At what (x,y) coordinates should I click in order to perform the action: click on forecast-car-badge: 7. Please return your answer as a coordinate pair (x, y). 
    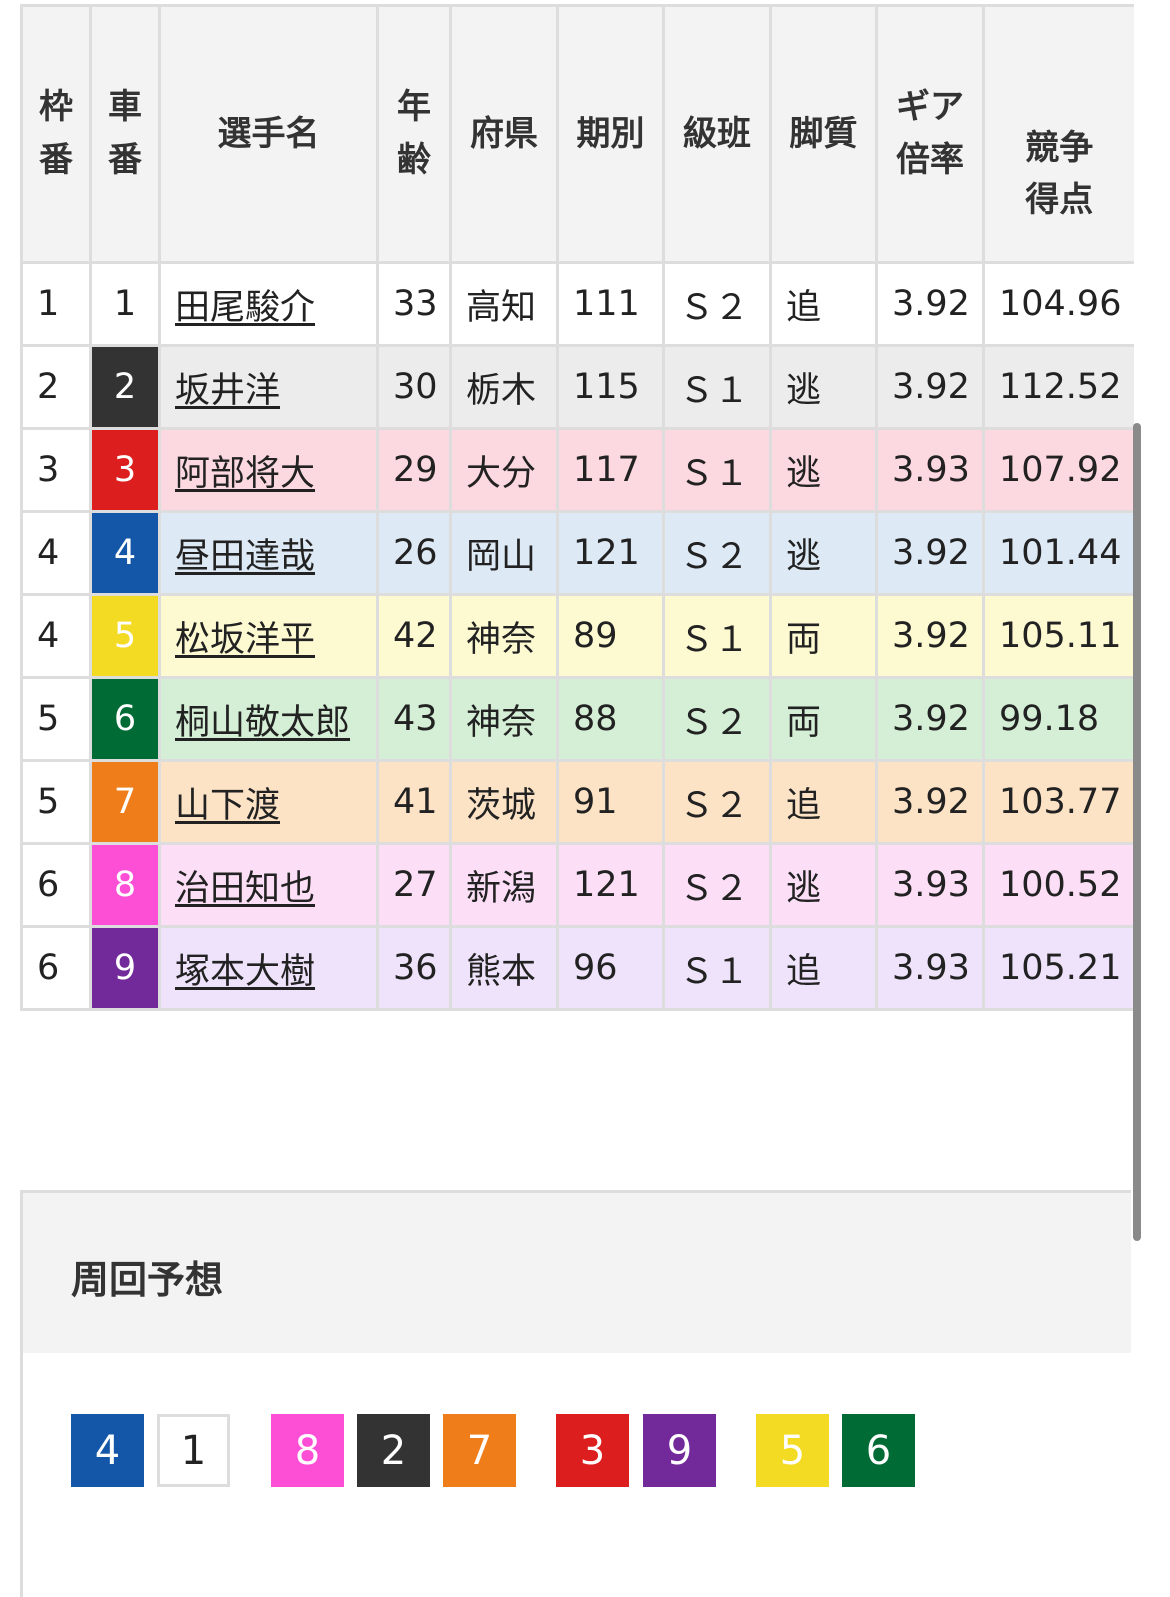
    Looking at the image, I should click on (479, 1450).